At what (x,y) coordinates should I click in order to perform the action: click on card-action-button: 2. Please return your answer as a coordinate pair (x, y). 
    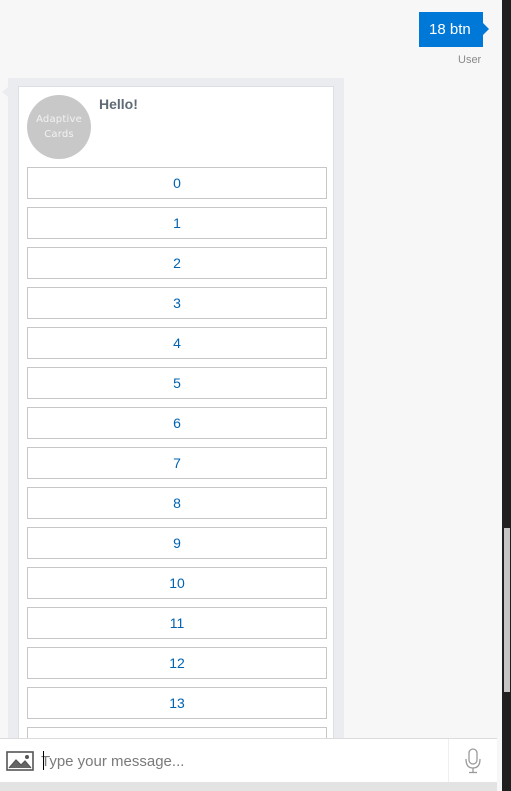
    Looking at the image, I should click on (177, 263).